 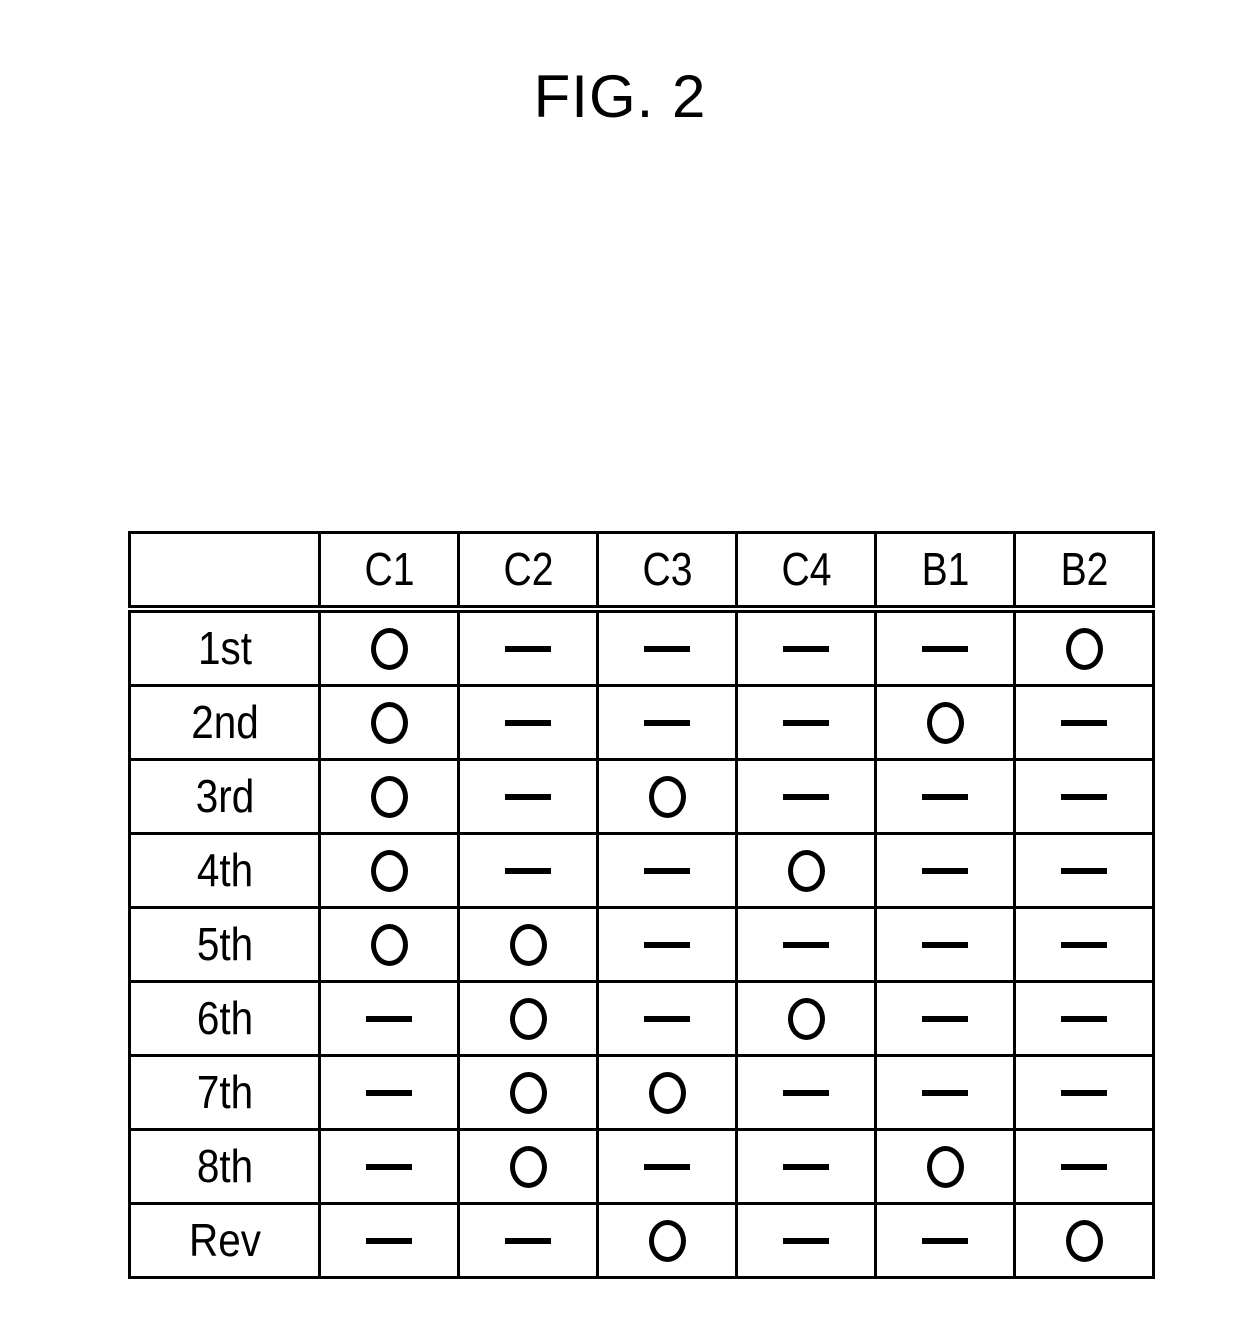 I want to click on table-header-row: C1 C2 C3 C4 B1 B2, so click(x=641, y=572).